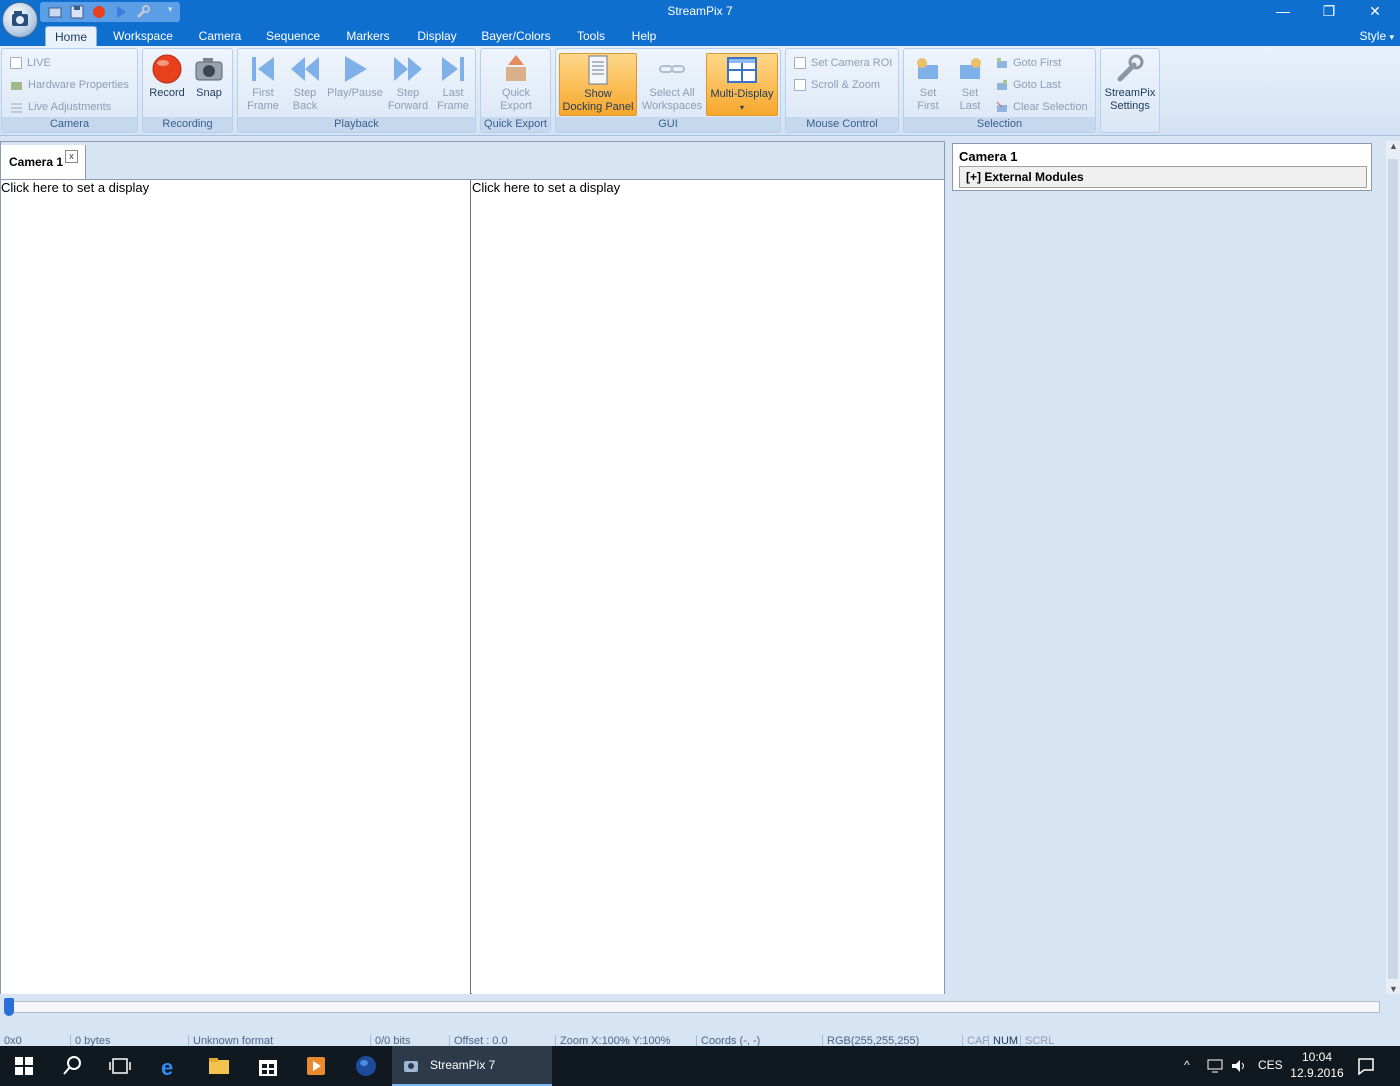 The height and width of the screenshot is (1086, 1400). I want to click on goto-last-button: Goto Last, so click(1028, 85).